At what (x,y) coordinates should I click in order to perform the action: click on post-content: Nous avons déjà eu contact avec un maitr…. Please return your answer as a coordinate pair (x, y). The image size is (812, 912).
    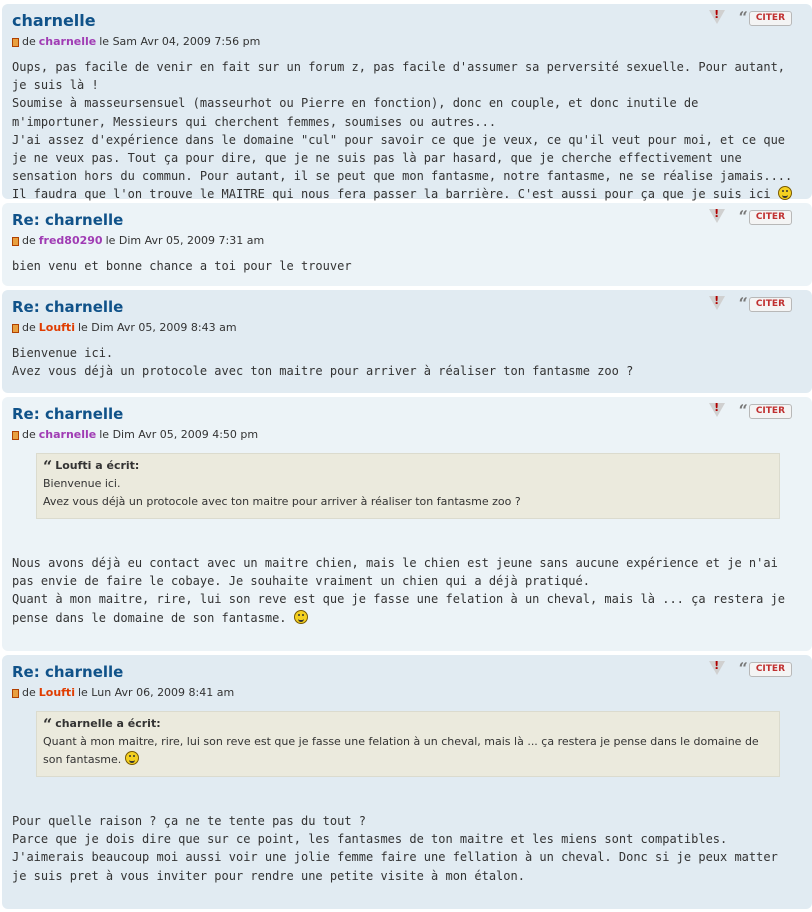
    Looking at the image, I should click on (407, 590).